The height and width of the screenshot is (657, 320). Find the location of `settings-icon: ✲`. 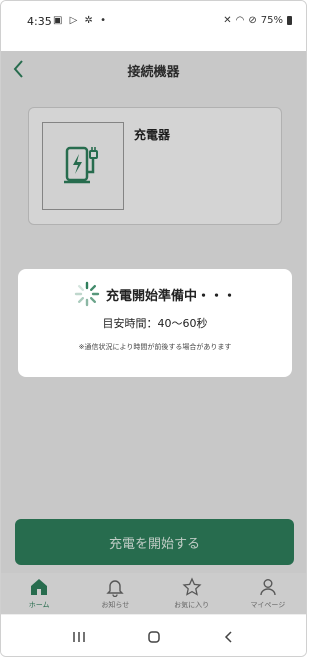

settings-icon: ✲ is located at coordinates (89, 20).